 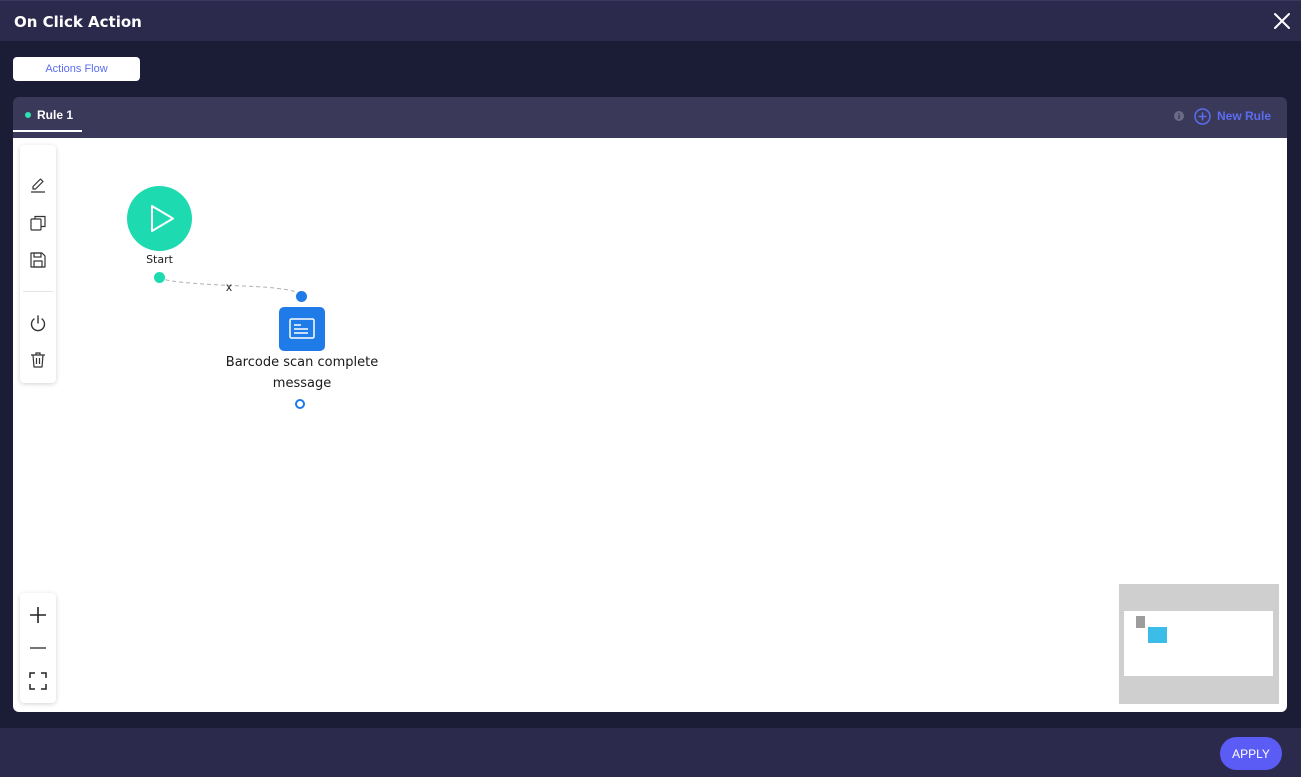 I want to click on tab-rule-1: Rule 1, so click(x=47, y=114).